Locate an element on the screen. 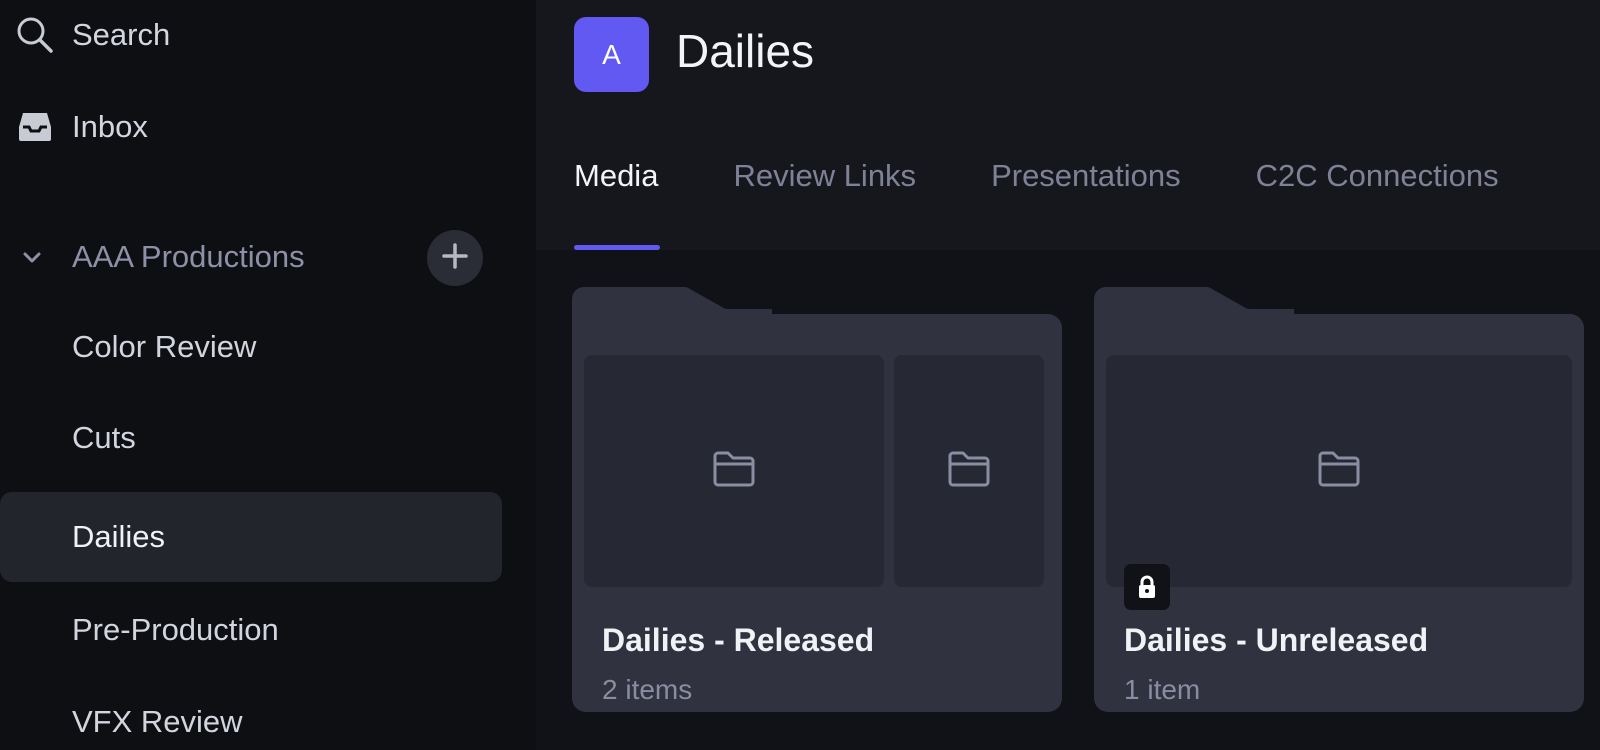 The height and width of the screenshot is (750, 1600). folder-name: Dailies - Unreleased is located at coordinates (1276, 640).